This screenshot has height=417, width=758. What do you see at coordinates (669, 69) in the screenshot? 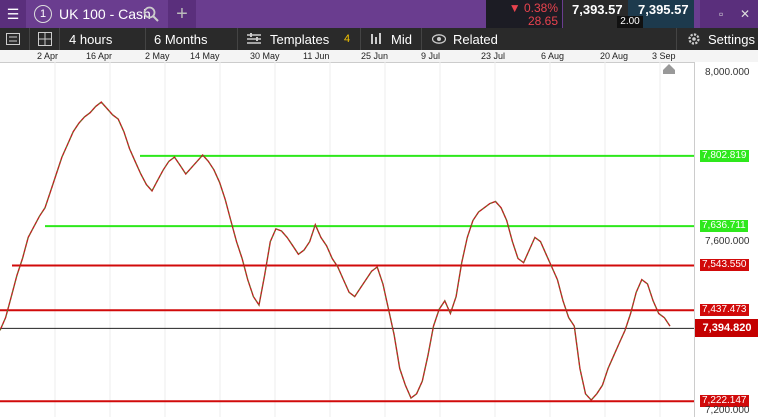
I see `scroll-to-latest-icon` at bounding box center [669, 69].